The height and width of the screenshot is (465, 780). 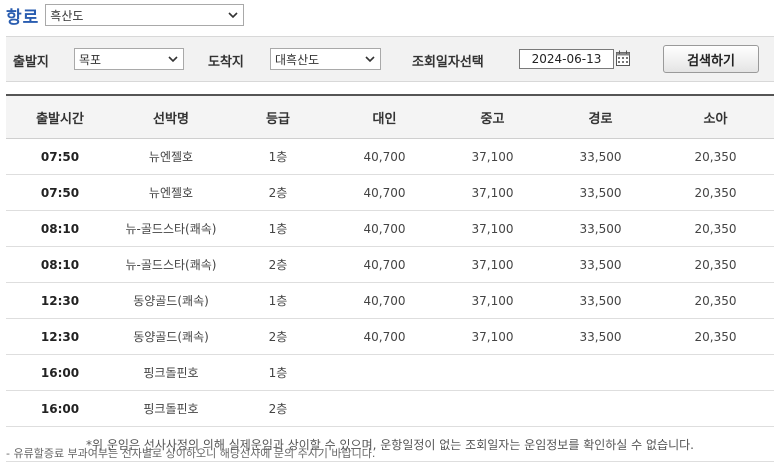 I want to click on route-label: 항로, so click(x=23, y=17).